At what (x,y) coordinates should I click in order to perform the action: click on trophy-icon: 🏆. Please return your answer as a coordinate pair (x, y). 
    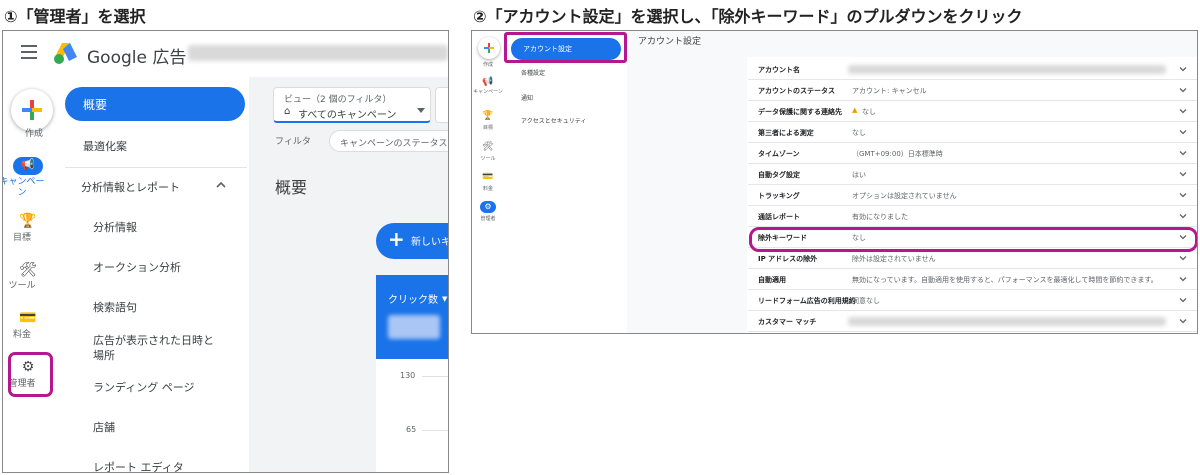
    Looking at the image, I should click on (488, 116).